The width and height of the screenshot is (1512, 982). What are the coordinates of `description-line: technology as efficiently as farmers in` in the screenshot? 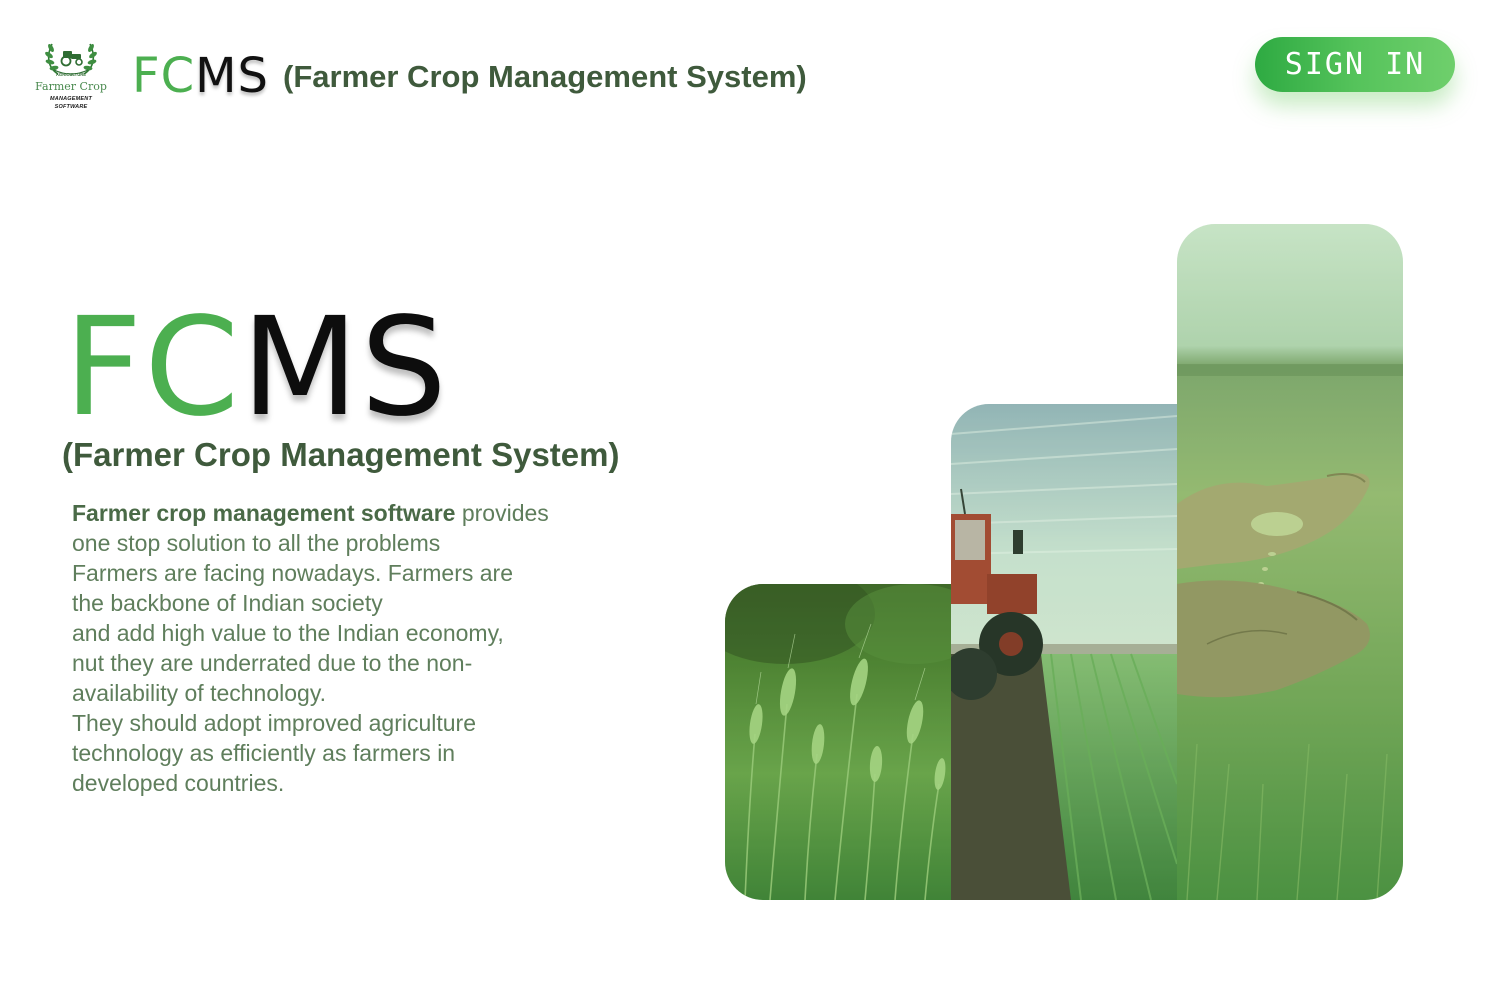 It's located at (264, 753).